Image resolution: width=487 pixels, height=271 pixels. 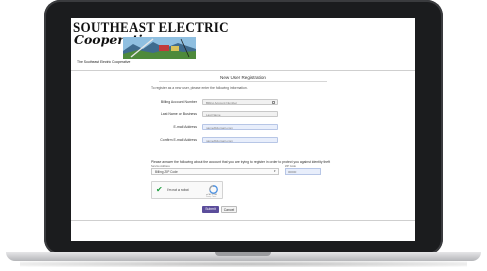 What do you see at coordinates (211, 197) in the screenshot?
I see `recaptcha-links: Privacy - Terms` at bounding box center [211, 197].